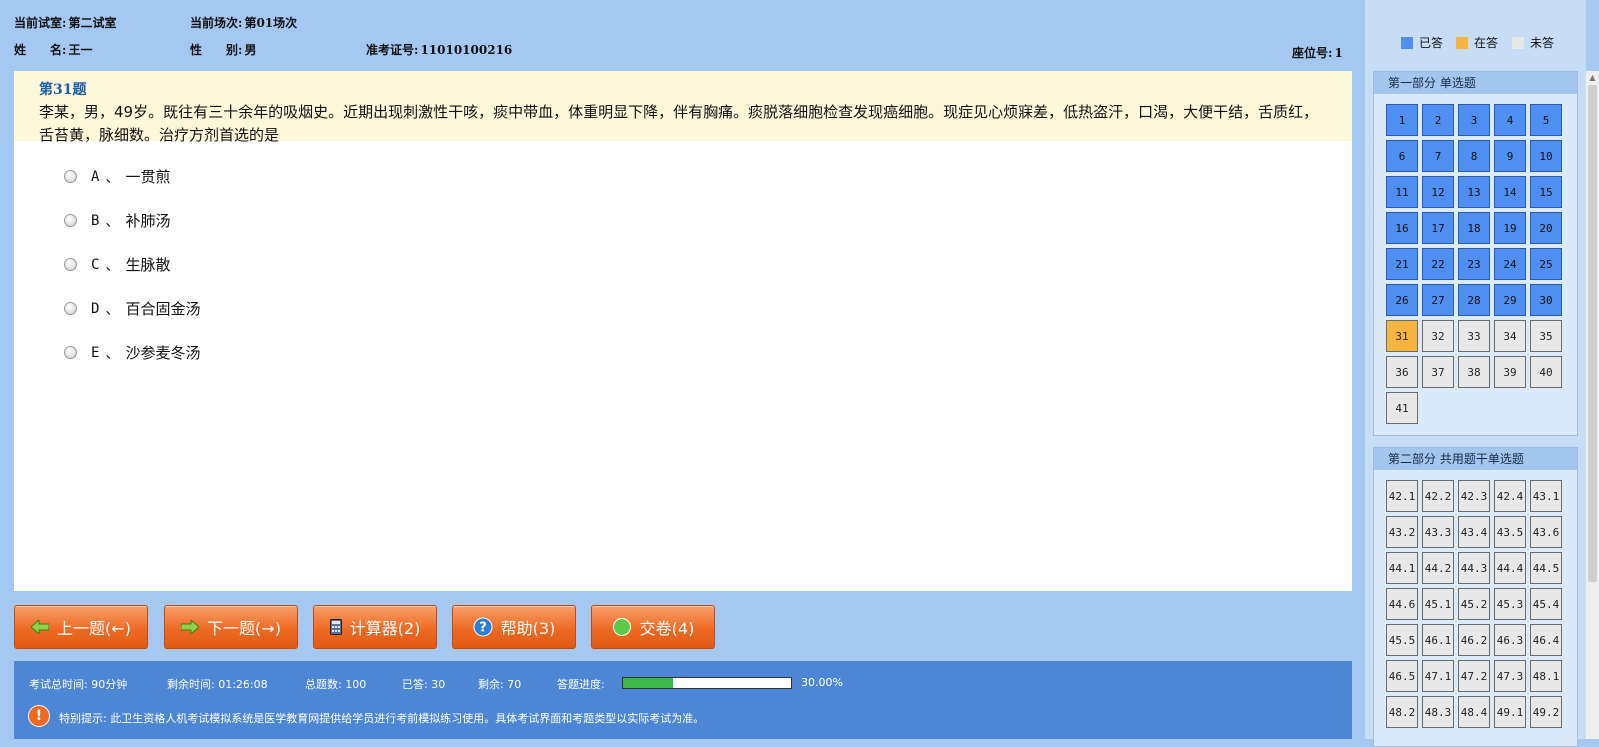  What do you see at coordinates (1402, 156) in the screenshot?
I see `question-cell: 6` at bounding box center [1402, 156].